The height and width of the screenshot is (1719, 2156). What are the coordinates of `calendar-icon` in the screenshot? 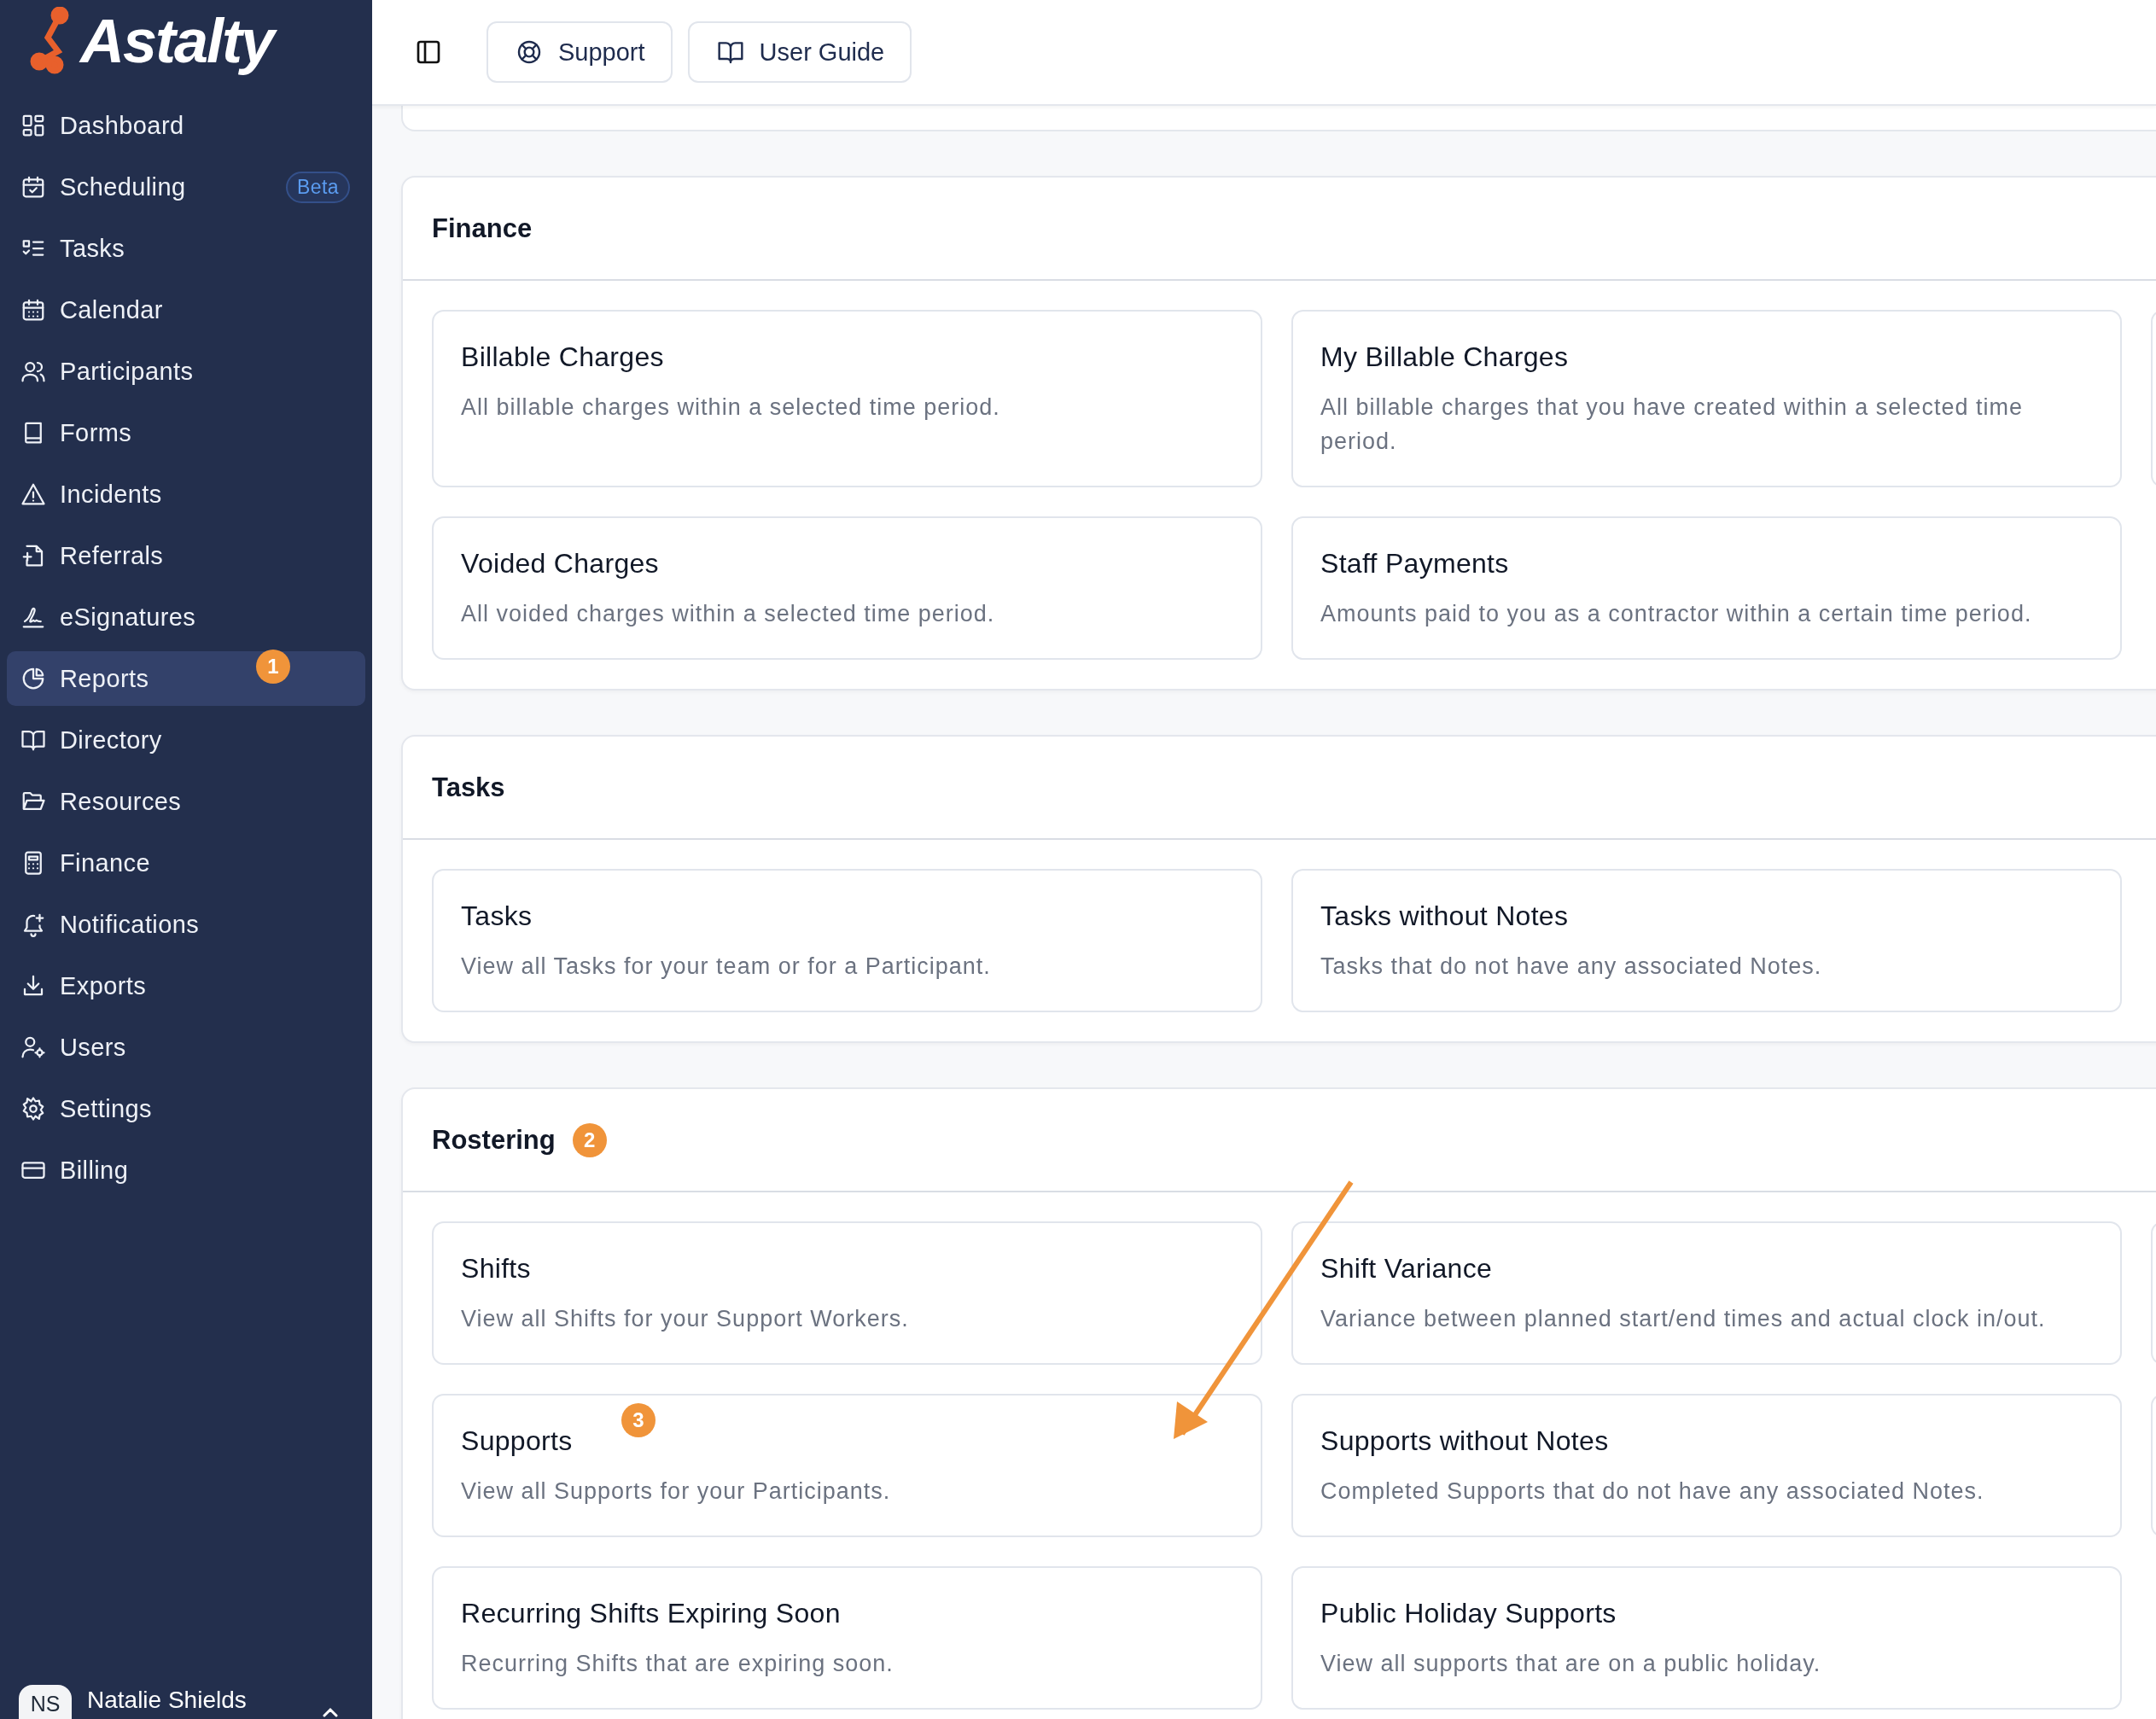 It's located at (33, 310).